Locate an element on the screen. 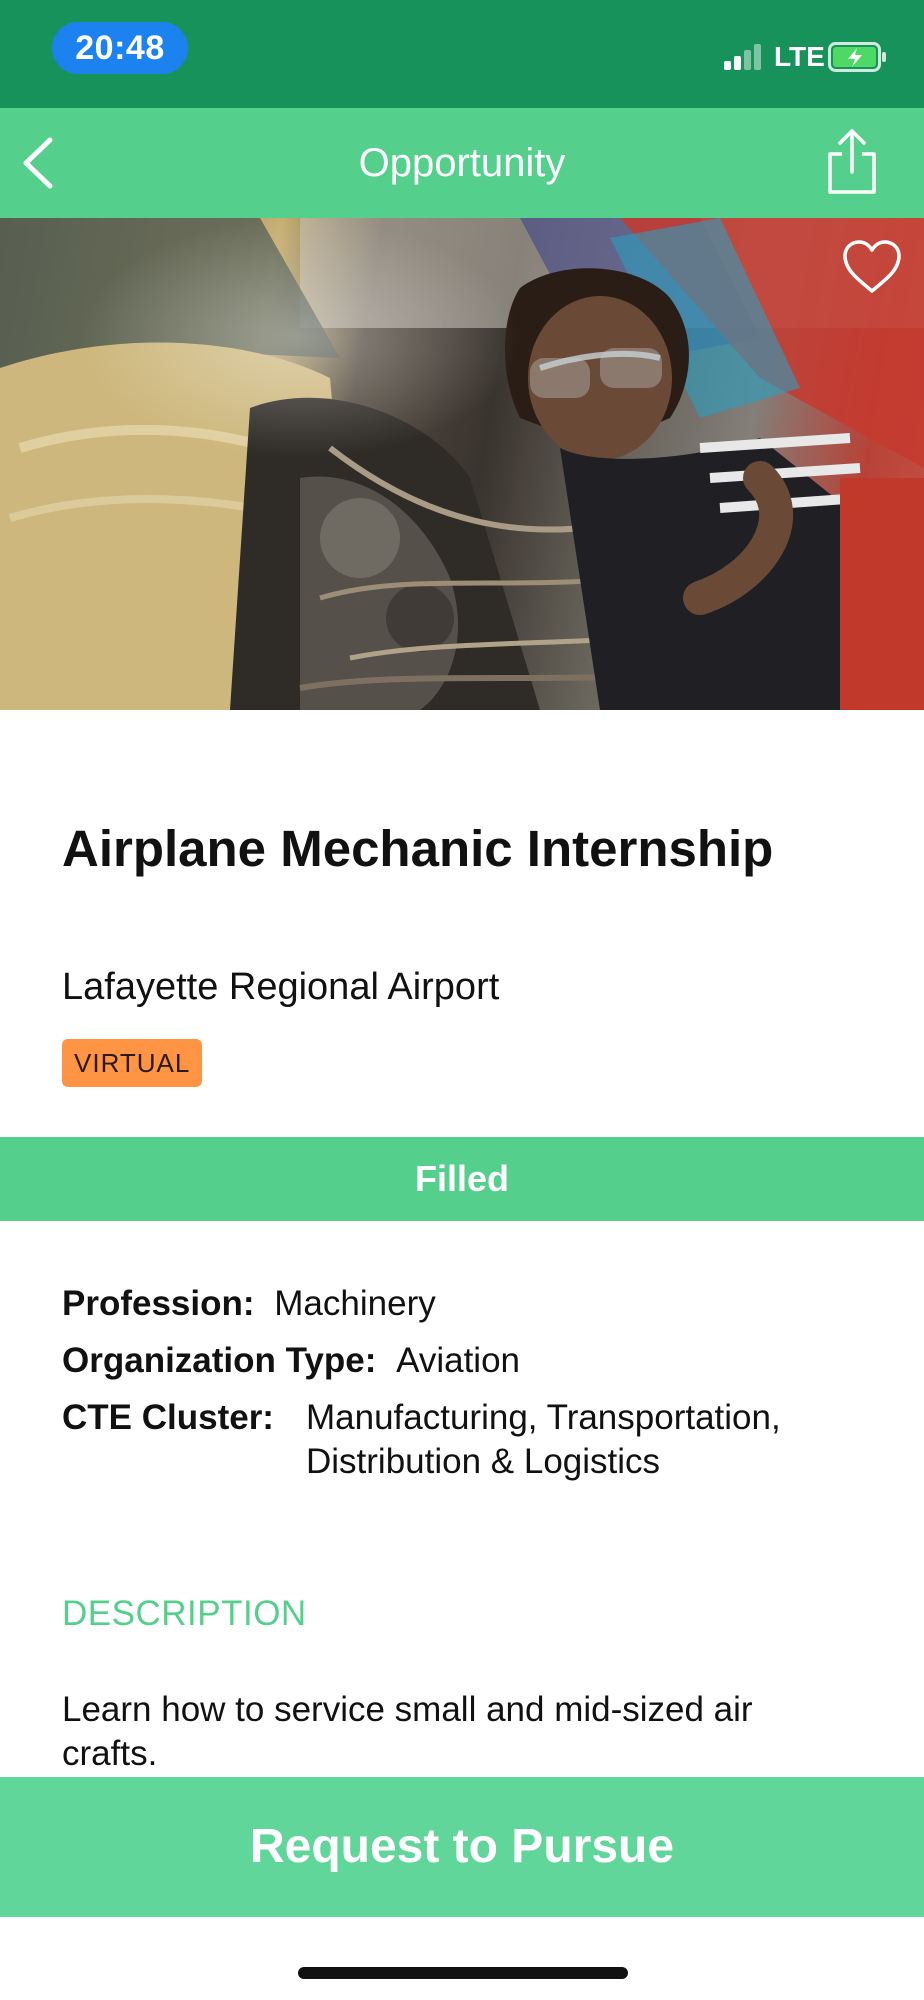  virtual-badge: VIRTUAL is located at coordinates (132, 1063).